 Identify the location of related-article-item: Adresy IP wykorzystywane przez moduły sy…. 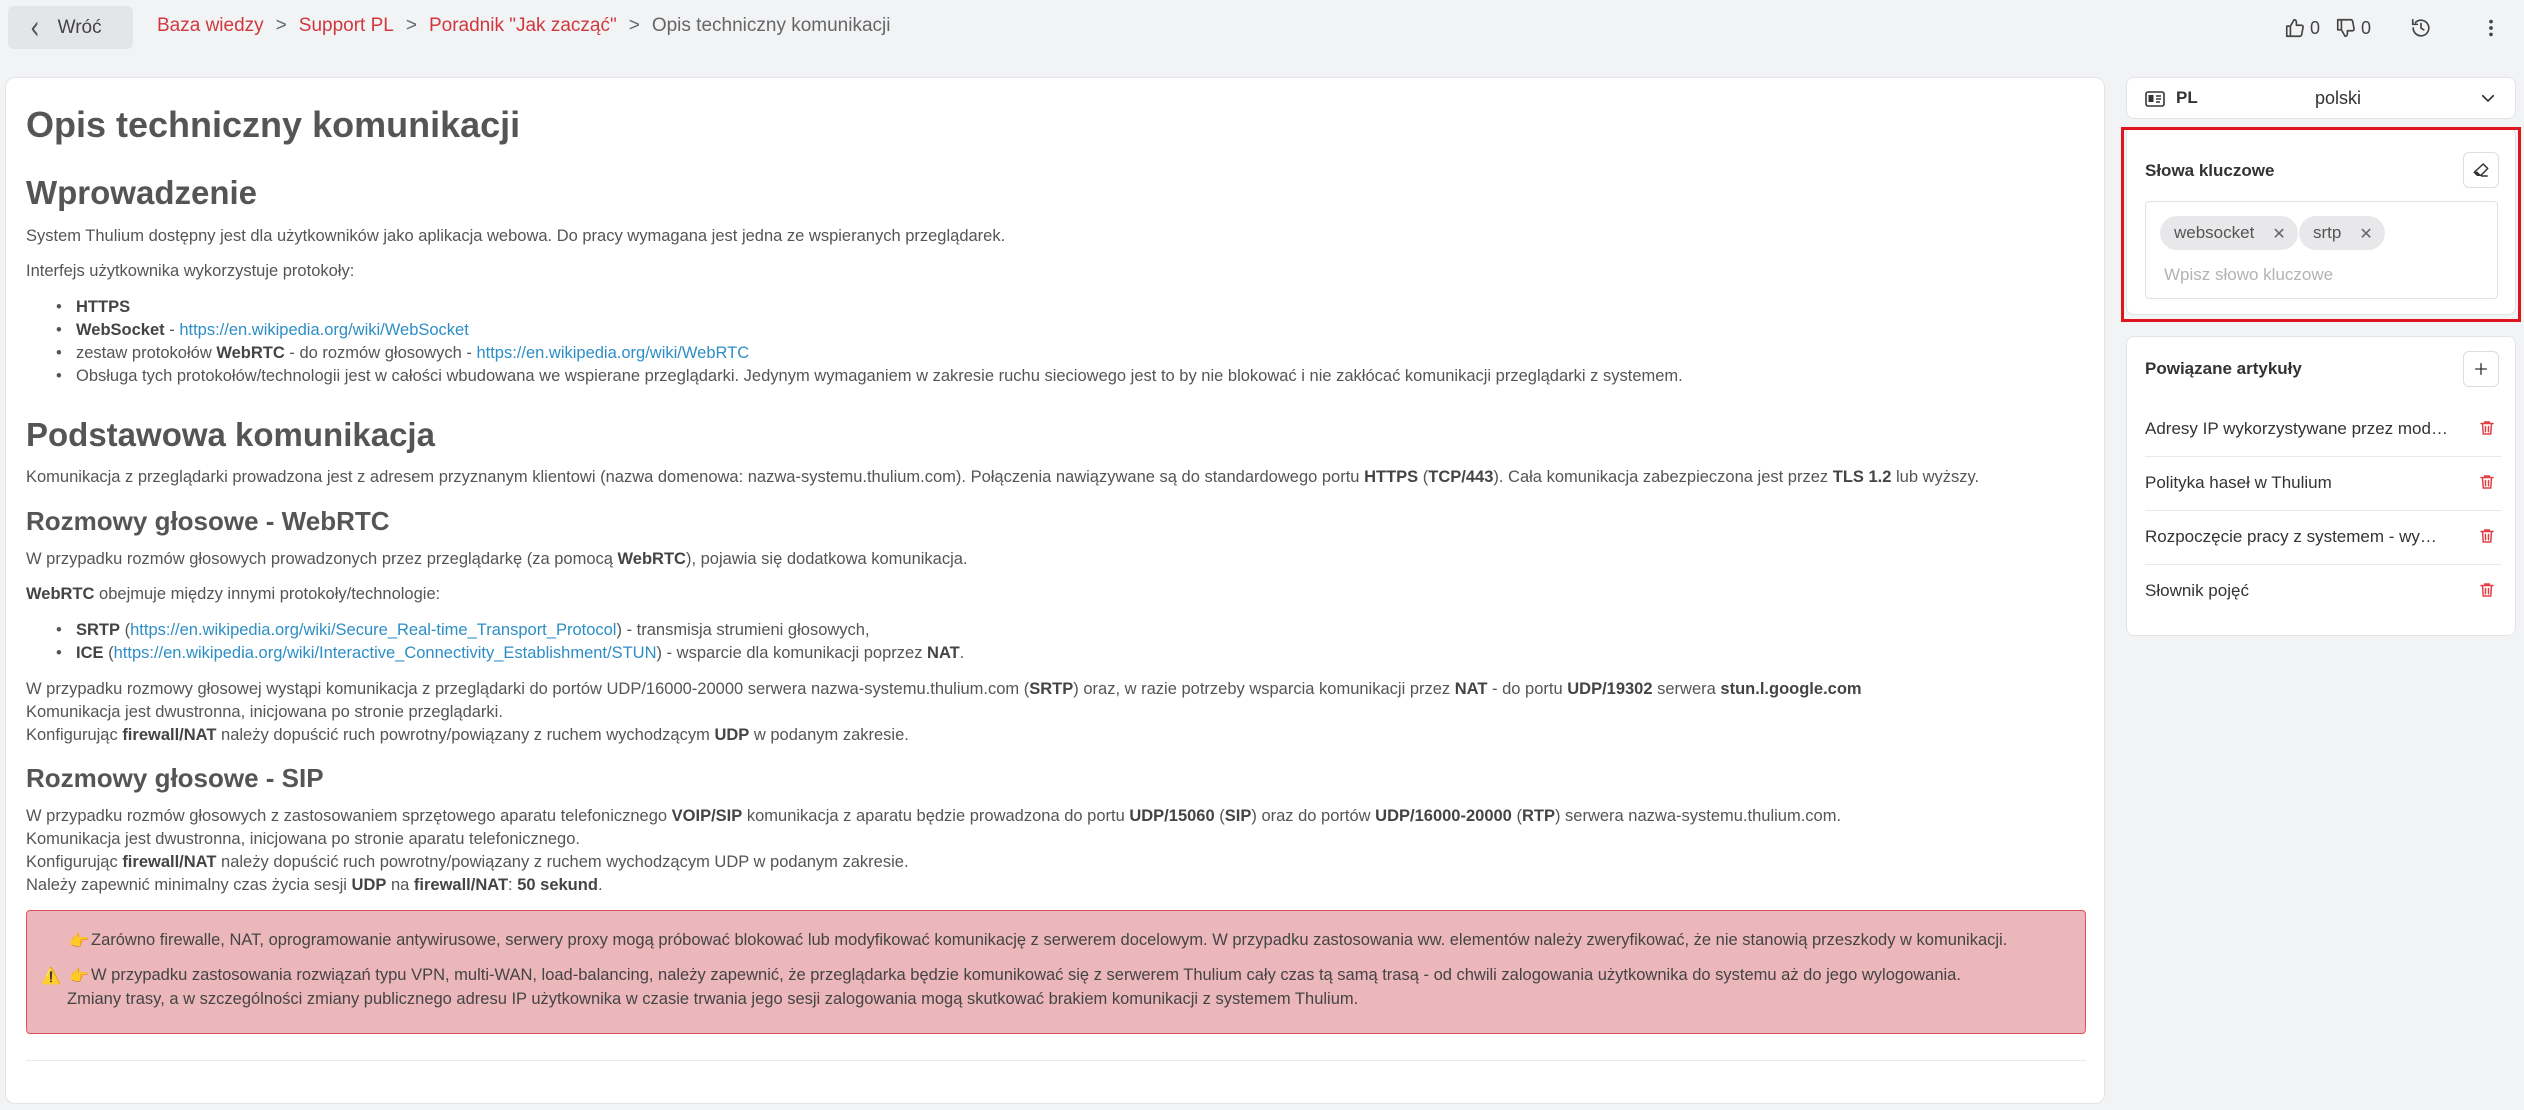
(2323, 429).